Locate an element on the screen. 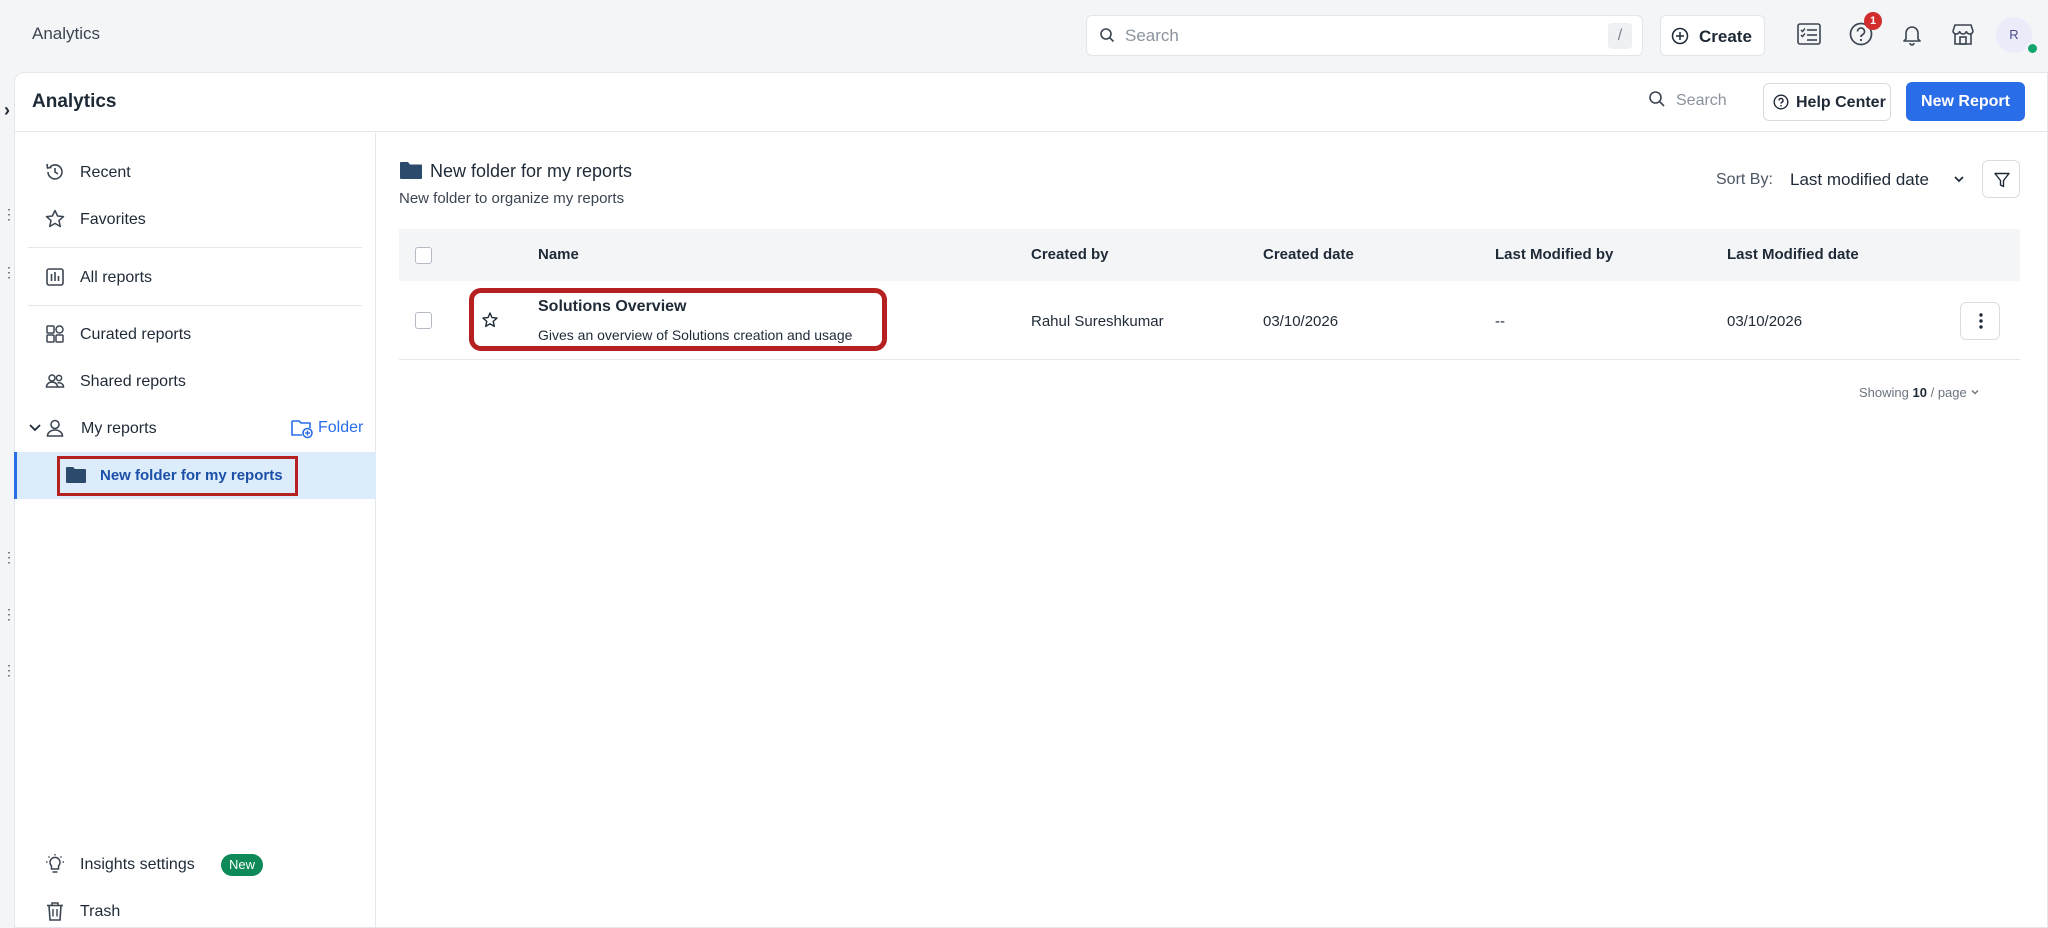  user-icon is located at coordinates (55, 430).